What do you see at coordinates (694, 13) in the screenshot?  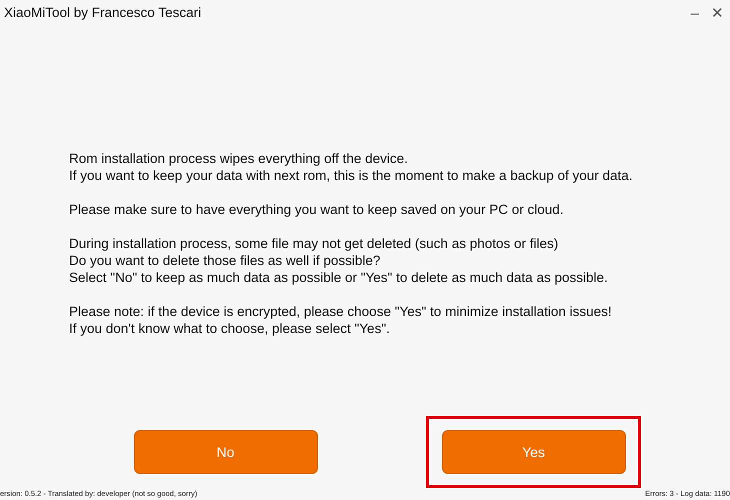 I see `minimize-button: –` at bounding box center [694, 13].